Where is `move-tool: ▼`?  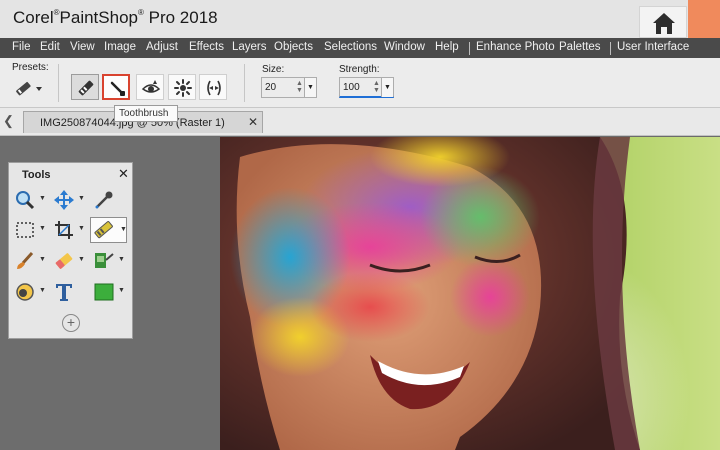
move-tool: ▼ is located at coordinates (68, 200).